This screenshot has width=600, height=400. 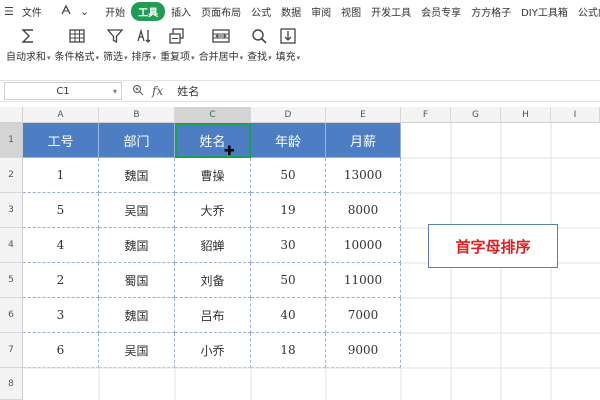 What do you see at coordinates (221, 36) in the screenshot?
I see `merge-center-icon` at bounding box center [221, 36].